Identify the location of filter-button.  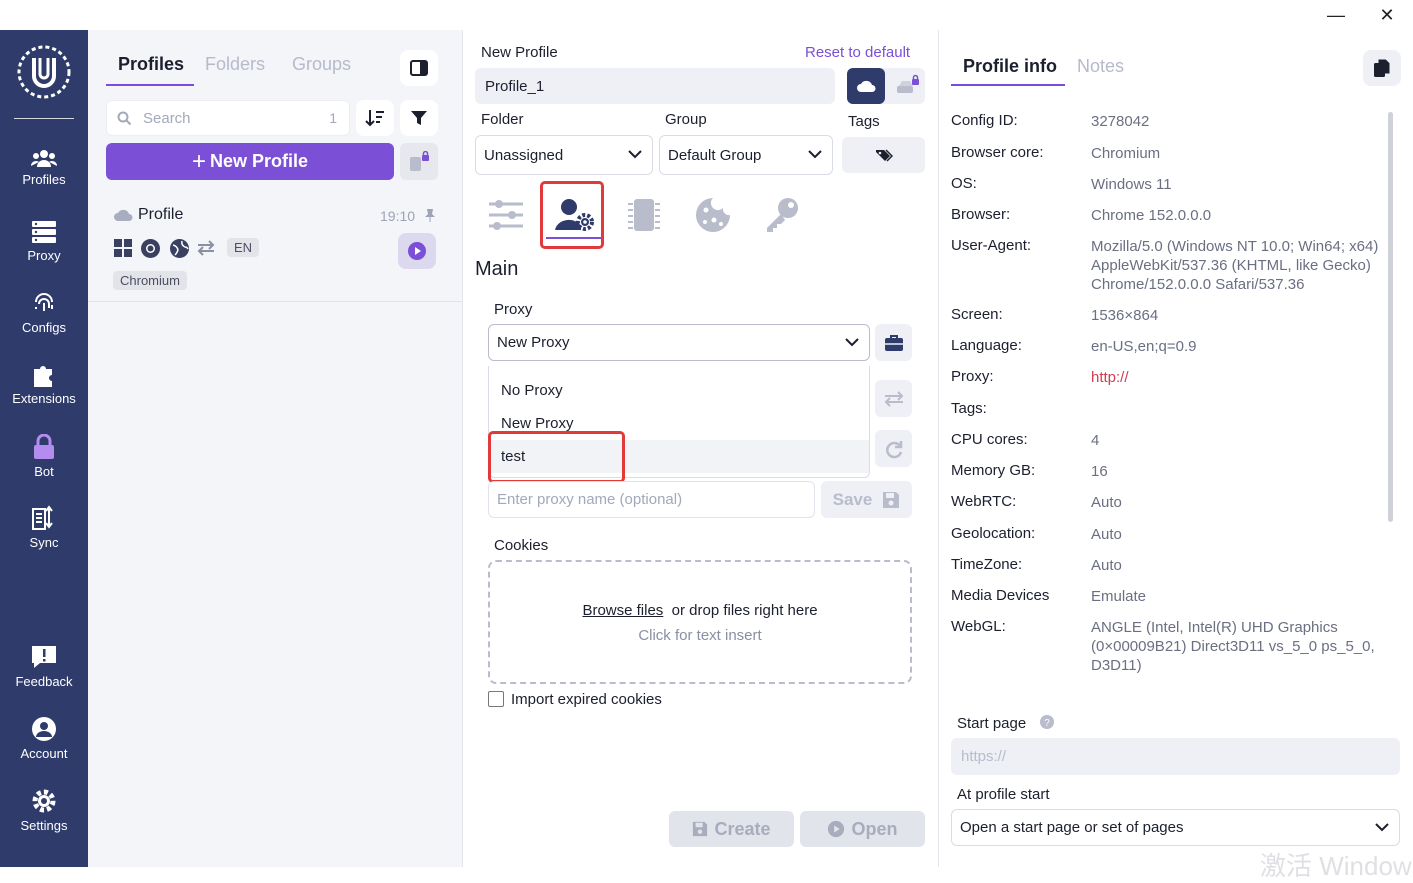
(419, 118).